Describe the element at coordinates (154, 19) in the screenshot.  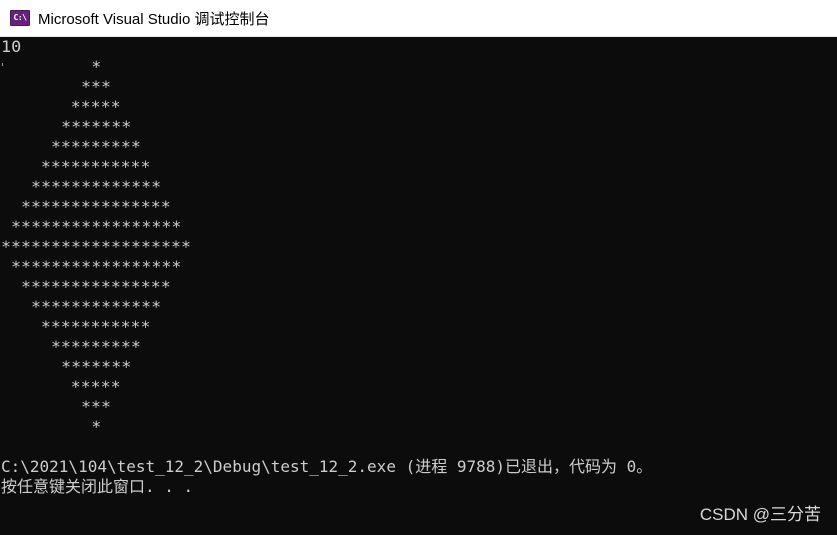
I see `window-title: Microsoft Visual Studio 调试控制台` at that location.